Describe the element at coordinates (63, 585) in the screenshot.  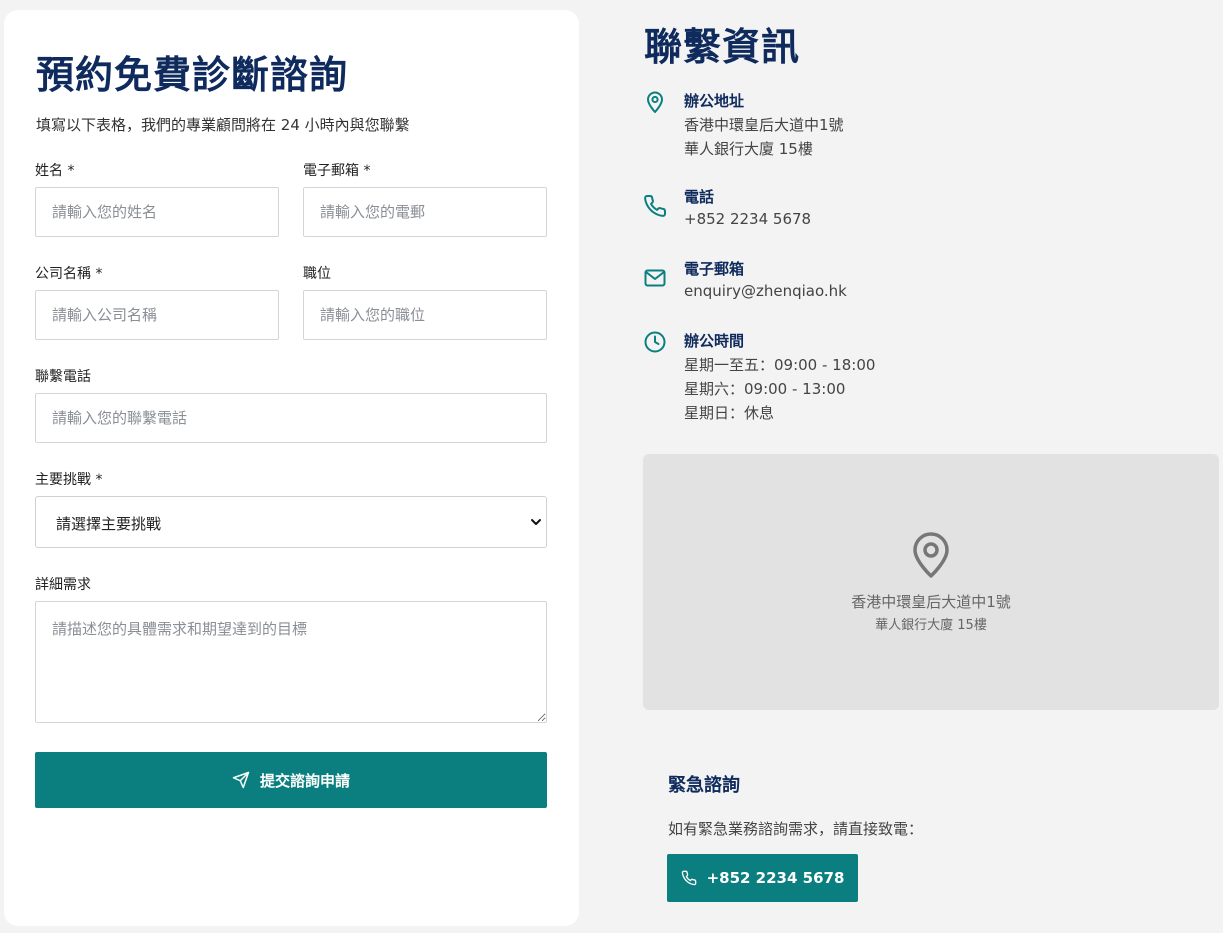
I see `details-label: 詳細需求` at that location.